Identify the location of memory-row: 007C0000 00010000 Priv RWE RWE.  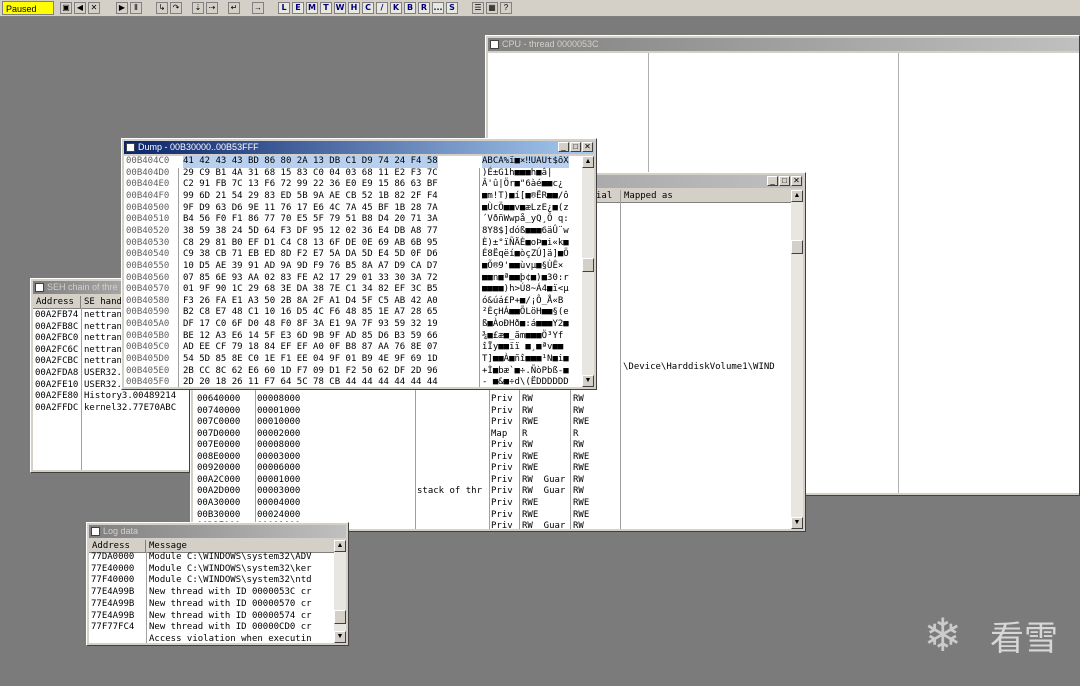
(492, 423).